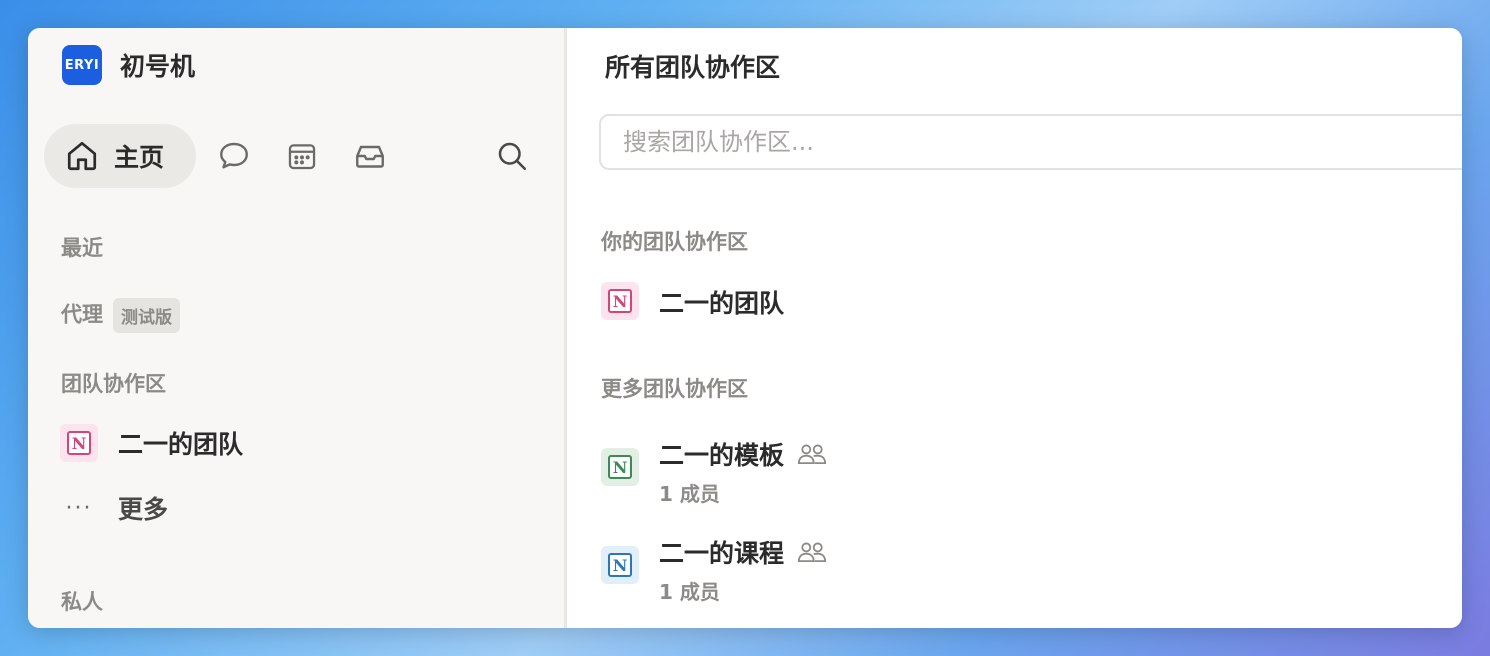 The width and height of the screenshot is (1490, 656). Describe the element at coordinates (113, 383) in the screenshot. I see `teamspaces-section: 团队协作区` at that location.